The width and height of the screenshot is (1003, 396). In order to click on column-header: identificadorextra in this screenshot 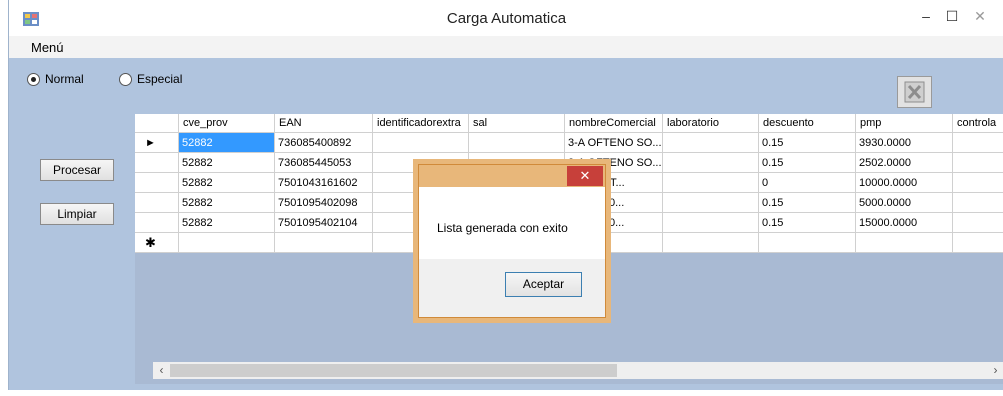, I will do `click(421, 123)`.